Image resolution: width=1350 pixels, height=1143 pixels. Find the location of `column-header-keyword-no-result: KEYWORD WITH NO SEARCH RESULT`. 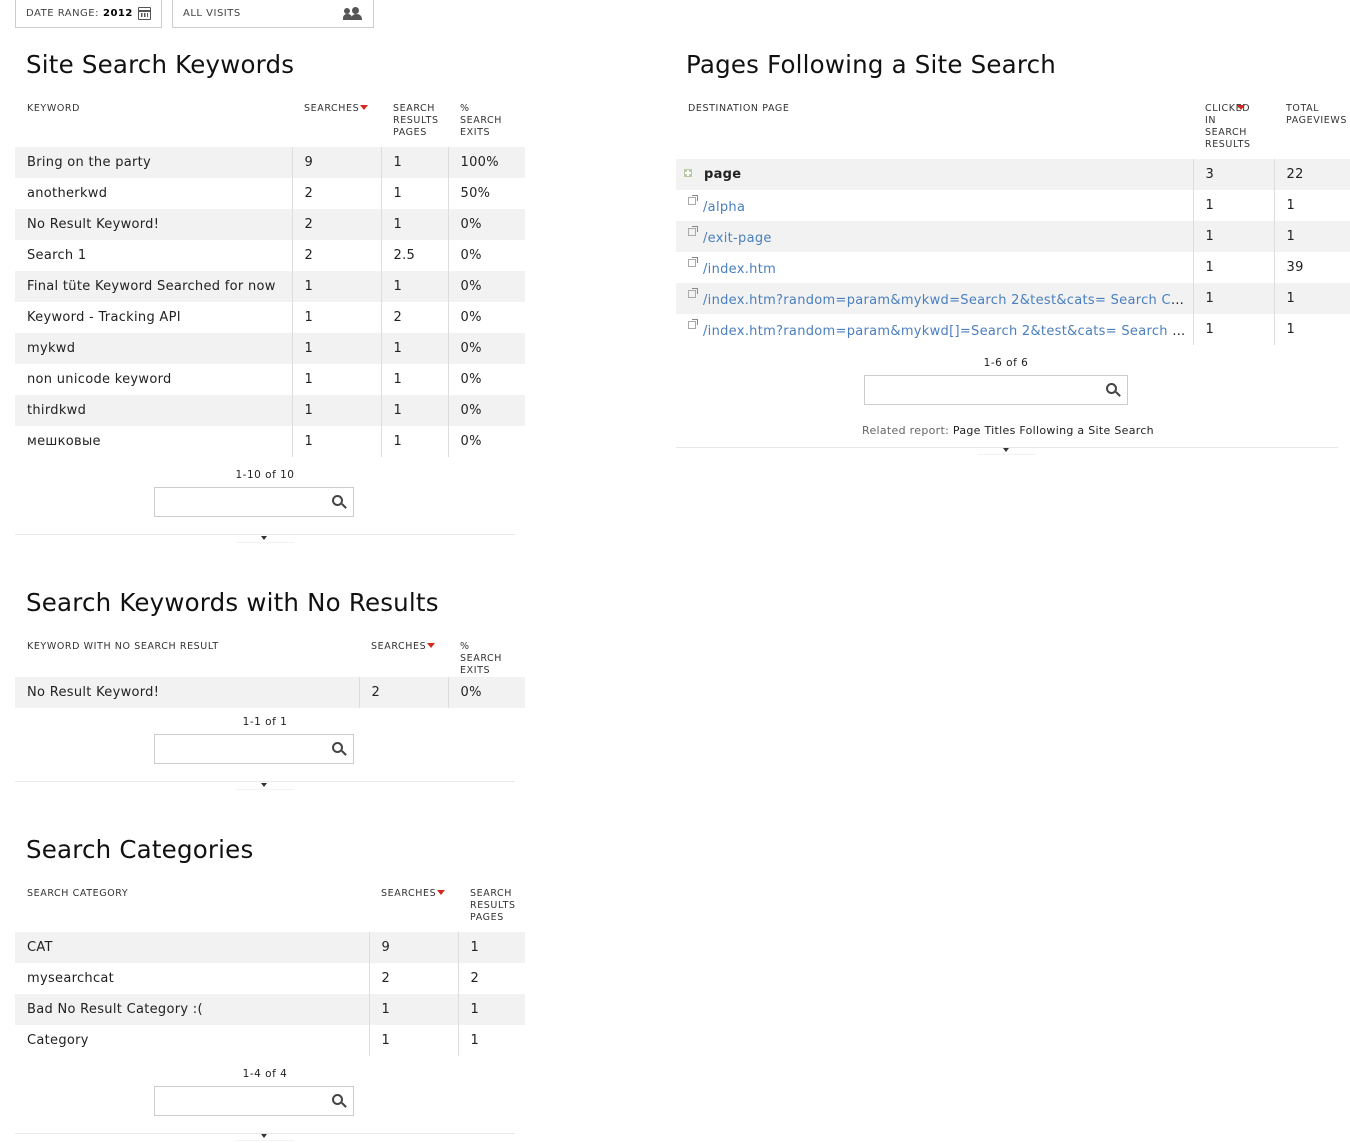

column-header-keyword-no-result: KEYWORD WITH NO SEARCH RESULT is located at coordinates (187, 656).